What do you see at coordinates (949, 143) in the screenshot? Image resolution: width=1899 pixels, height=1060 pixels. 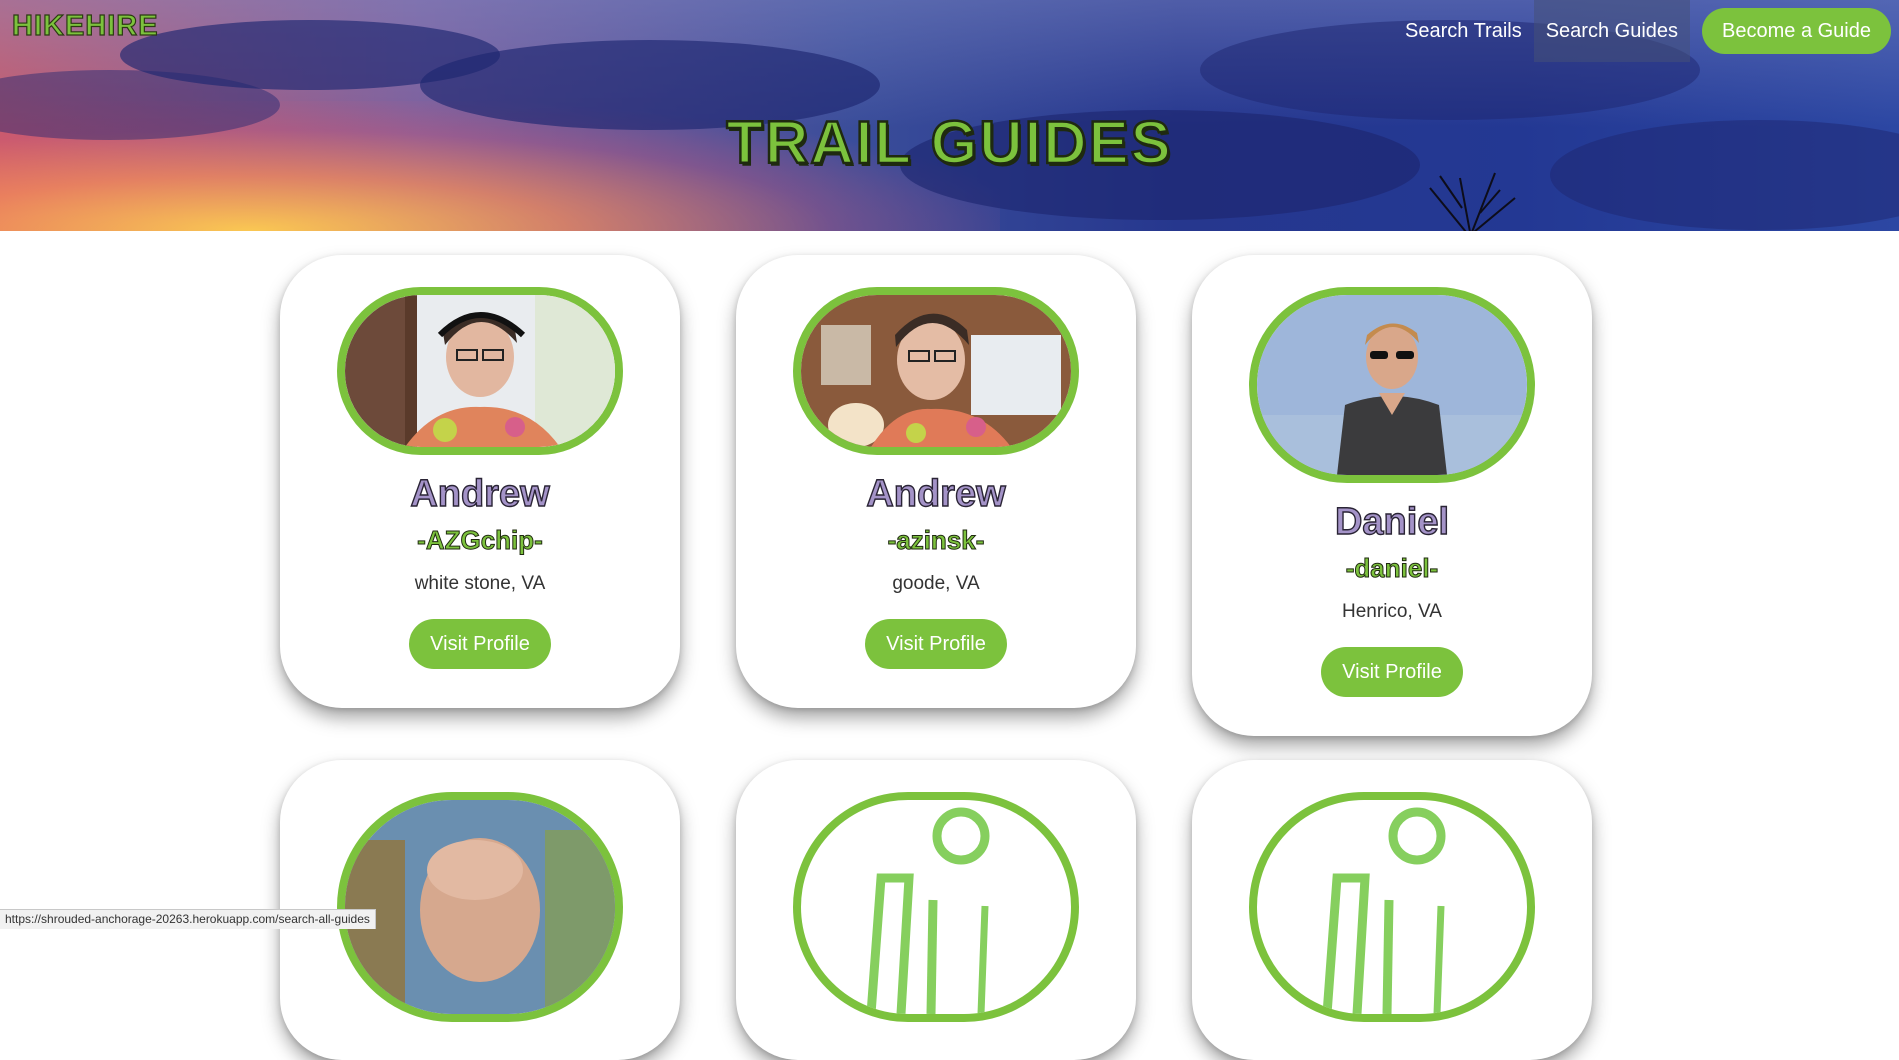 I see `page-title: TRAIL GUIDES` at bounding box center [949, 143].